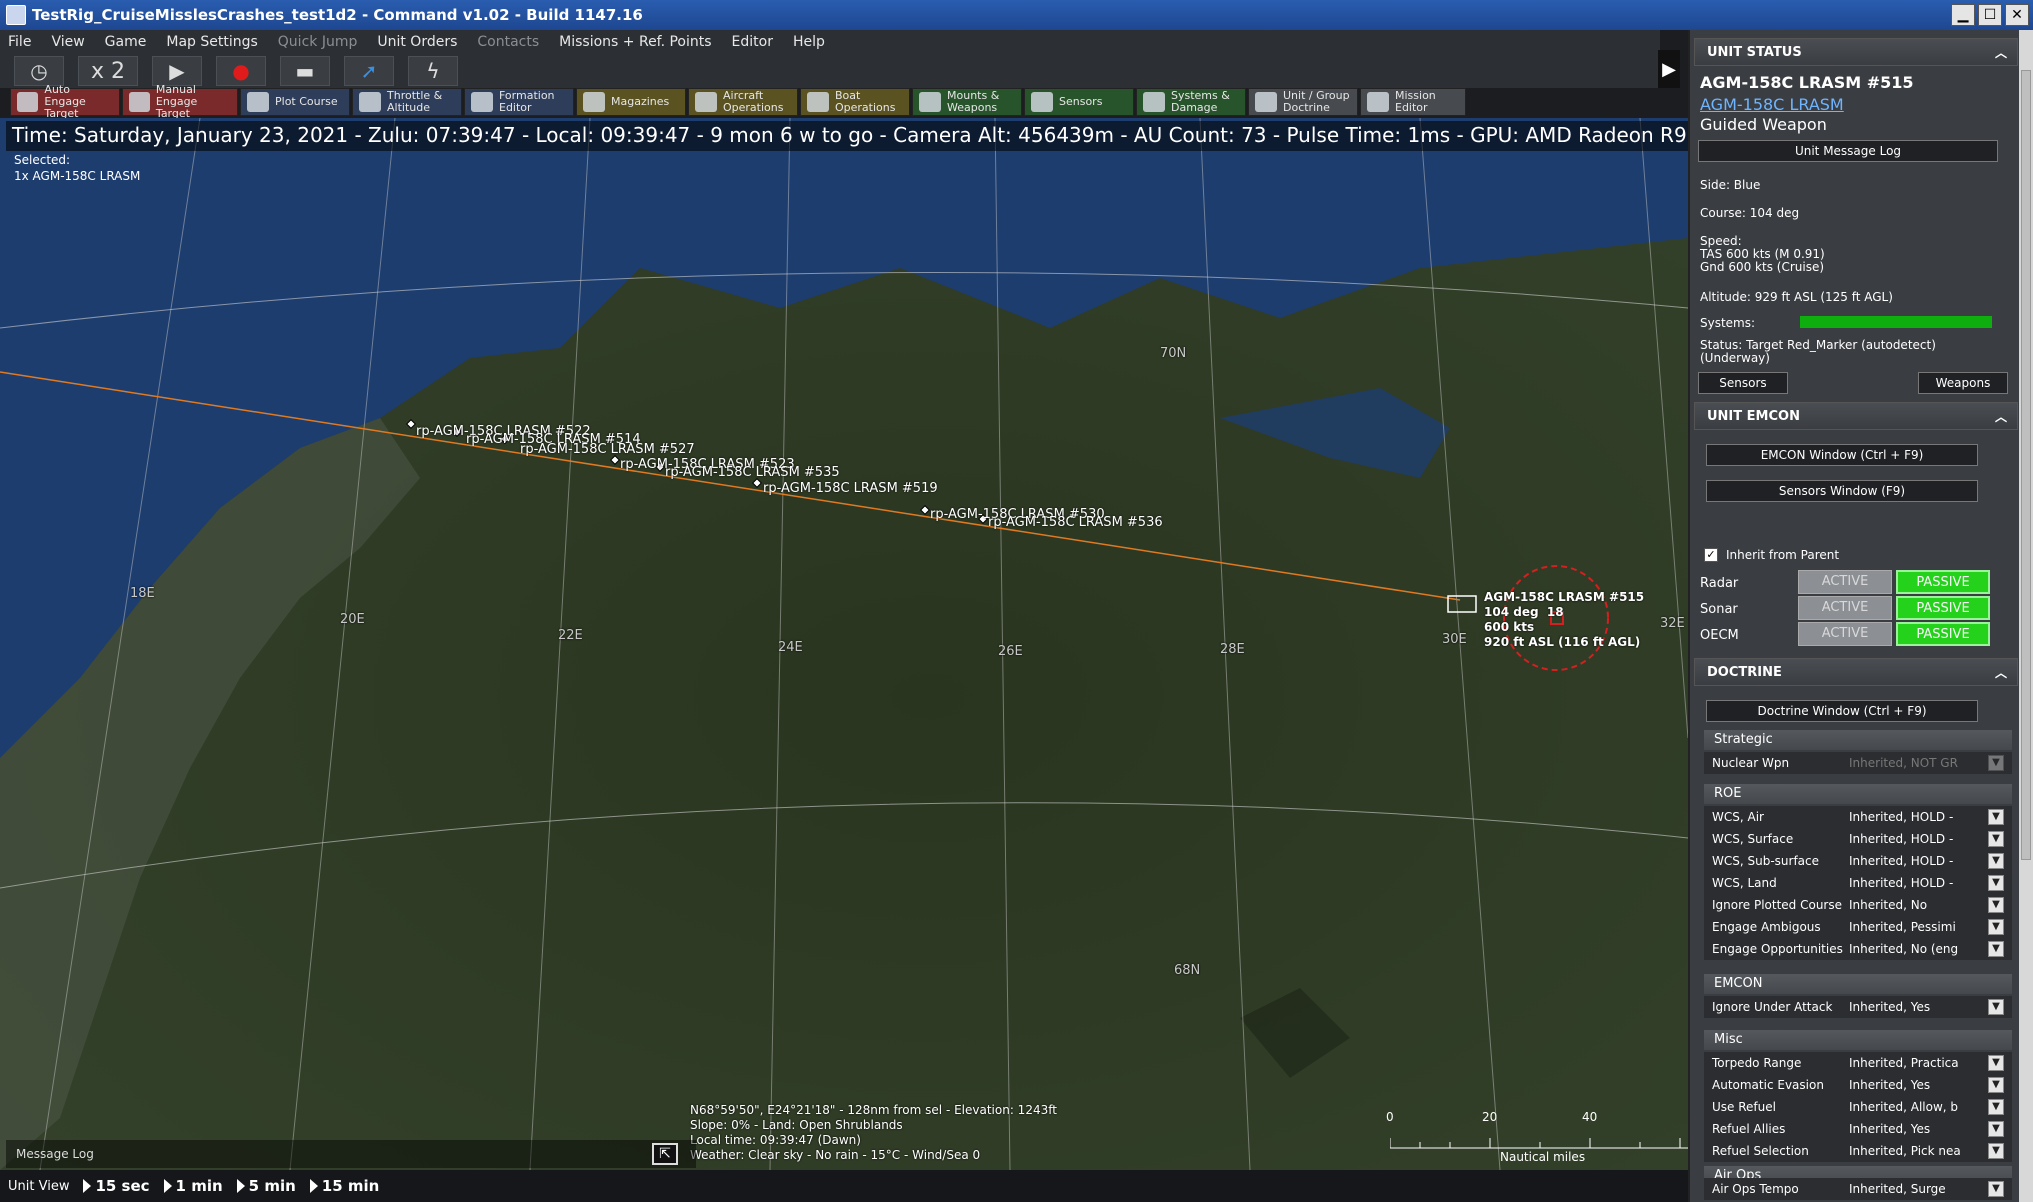 The height and width of the screenshot is (1202, 2033). What do you see at coordinates (2026, 465) in the screenshot?
I see `scrollbar-thumb` at bounding box center [2026, 465].